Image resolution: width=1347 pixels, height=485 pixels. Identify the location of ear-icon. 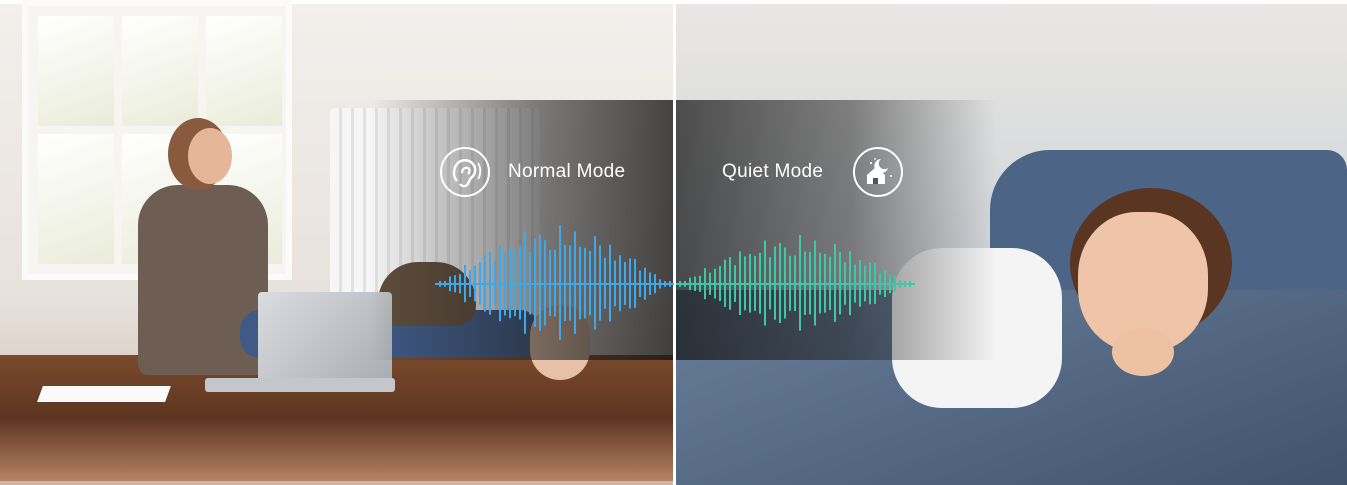
(465, 172).